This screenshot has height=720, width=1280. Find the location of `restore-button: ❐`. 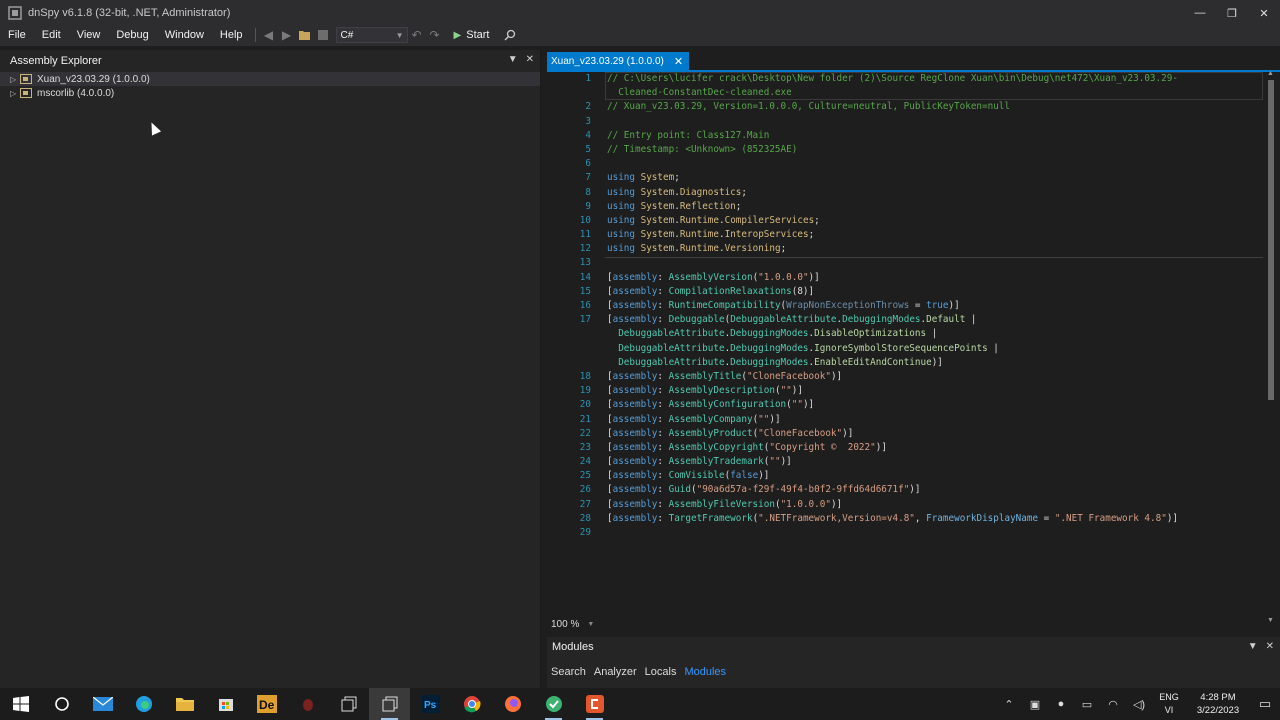

restore-button: ❐ is located at coordinates (1232, 13).